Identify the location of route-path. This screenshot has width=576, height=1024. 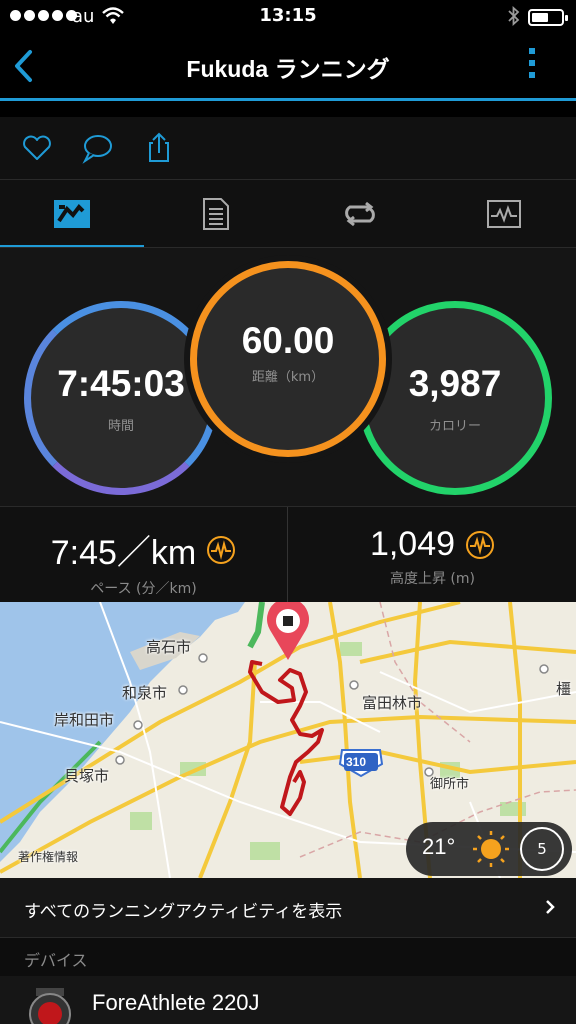
(286, 738).